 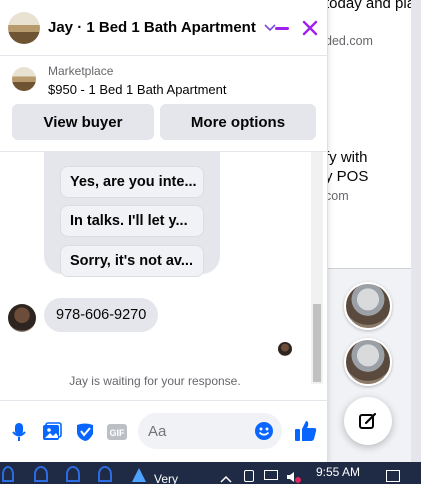 I want to click on emoji-icon, so click(x=264, y=431).